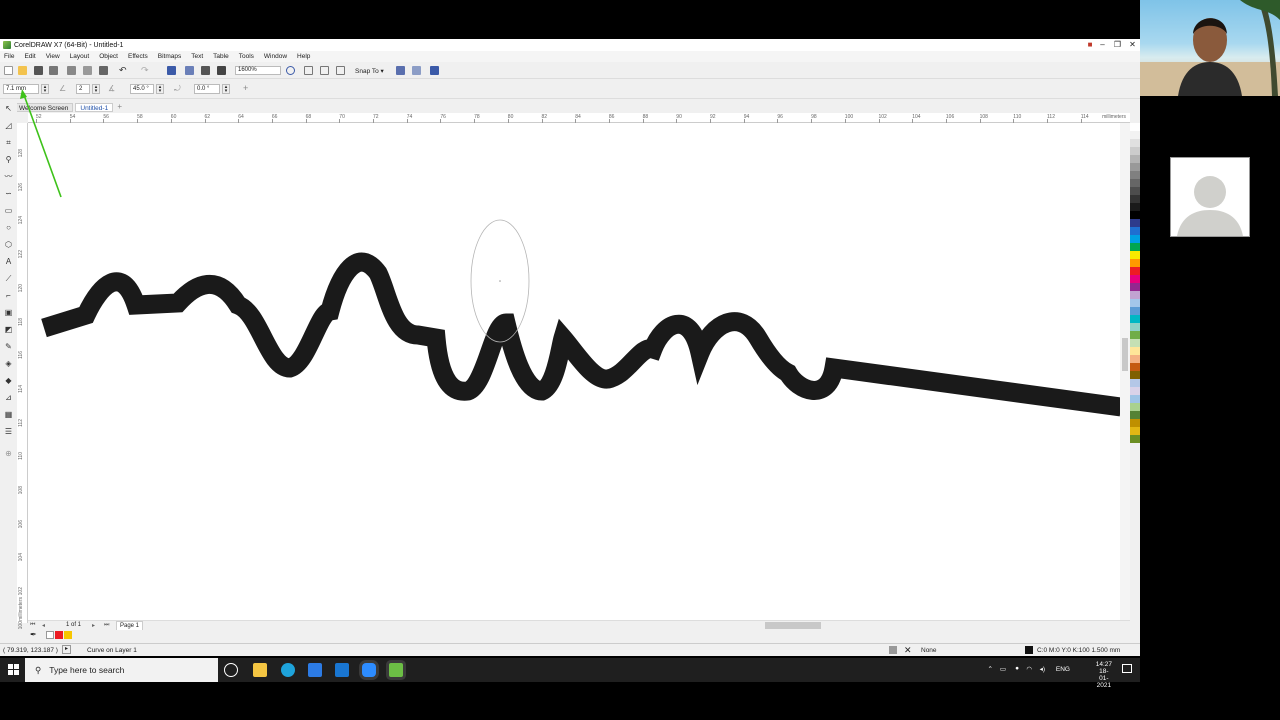 The image size is (1280, 720). Describe the element at coordinates (434, 70) in the screenshot. I see `application-launcher-icon` at that location.